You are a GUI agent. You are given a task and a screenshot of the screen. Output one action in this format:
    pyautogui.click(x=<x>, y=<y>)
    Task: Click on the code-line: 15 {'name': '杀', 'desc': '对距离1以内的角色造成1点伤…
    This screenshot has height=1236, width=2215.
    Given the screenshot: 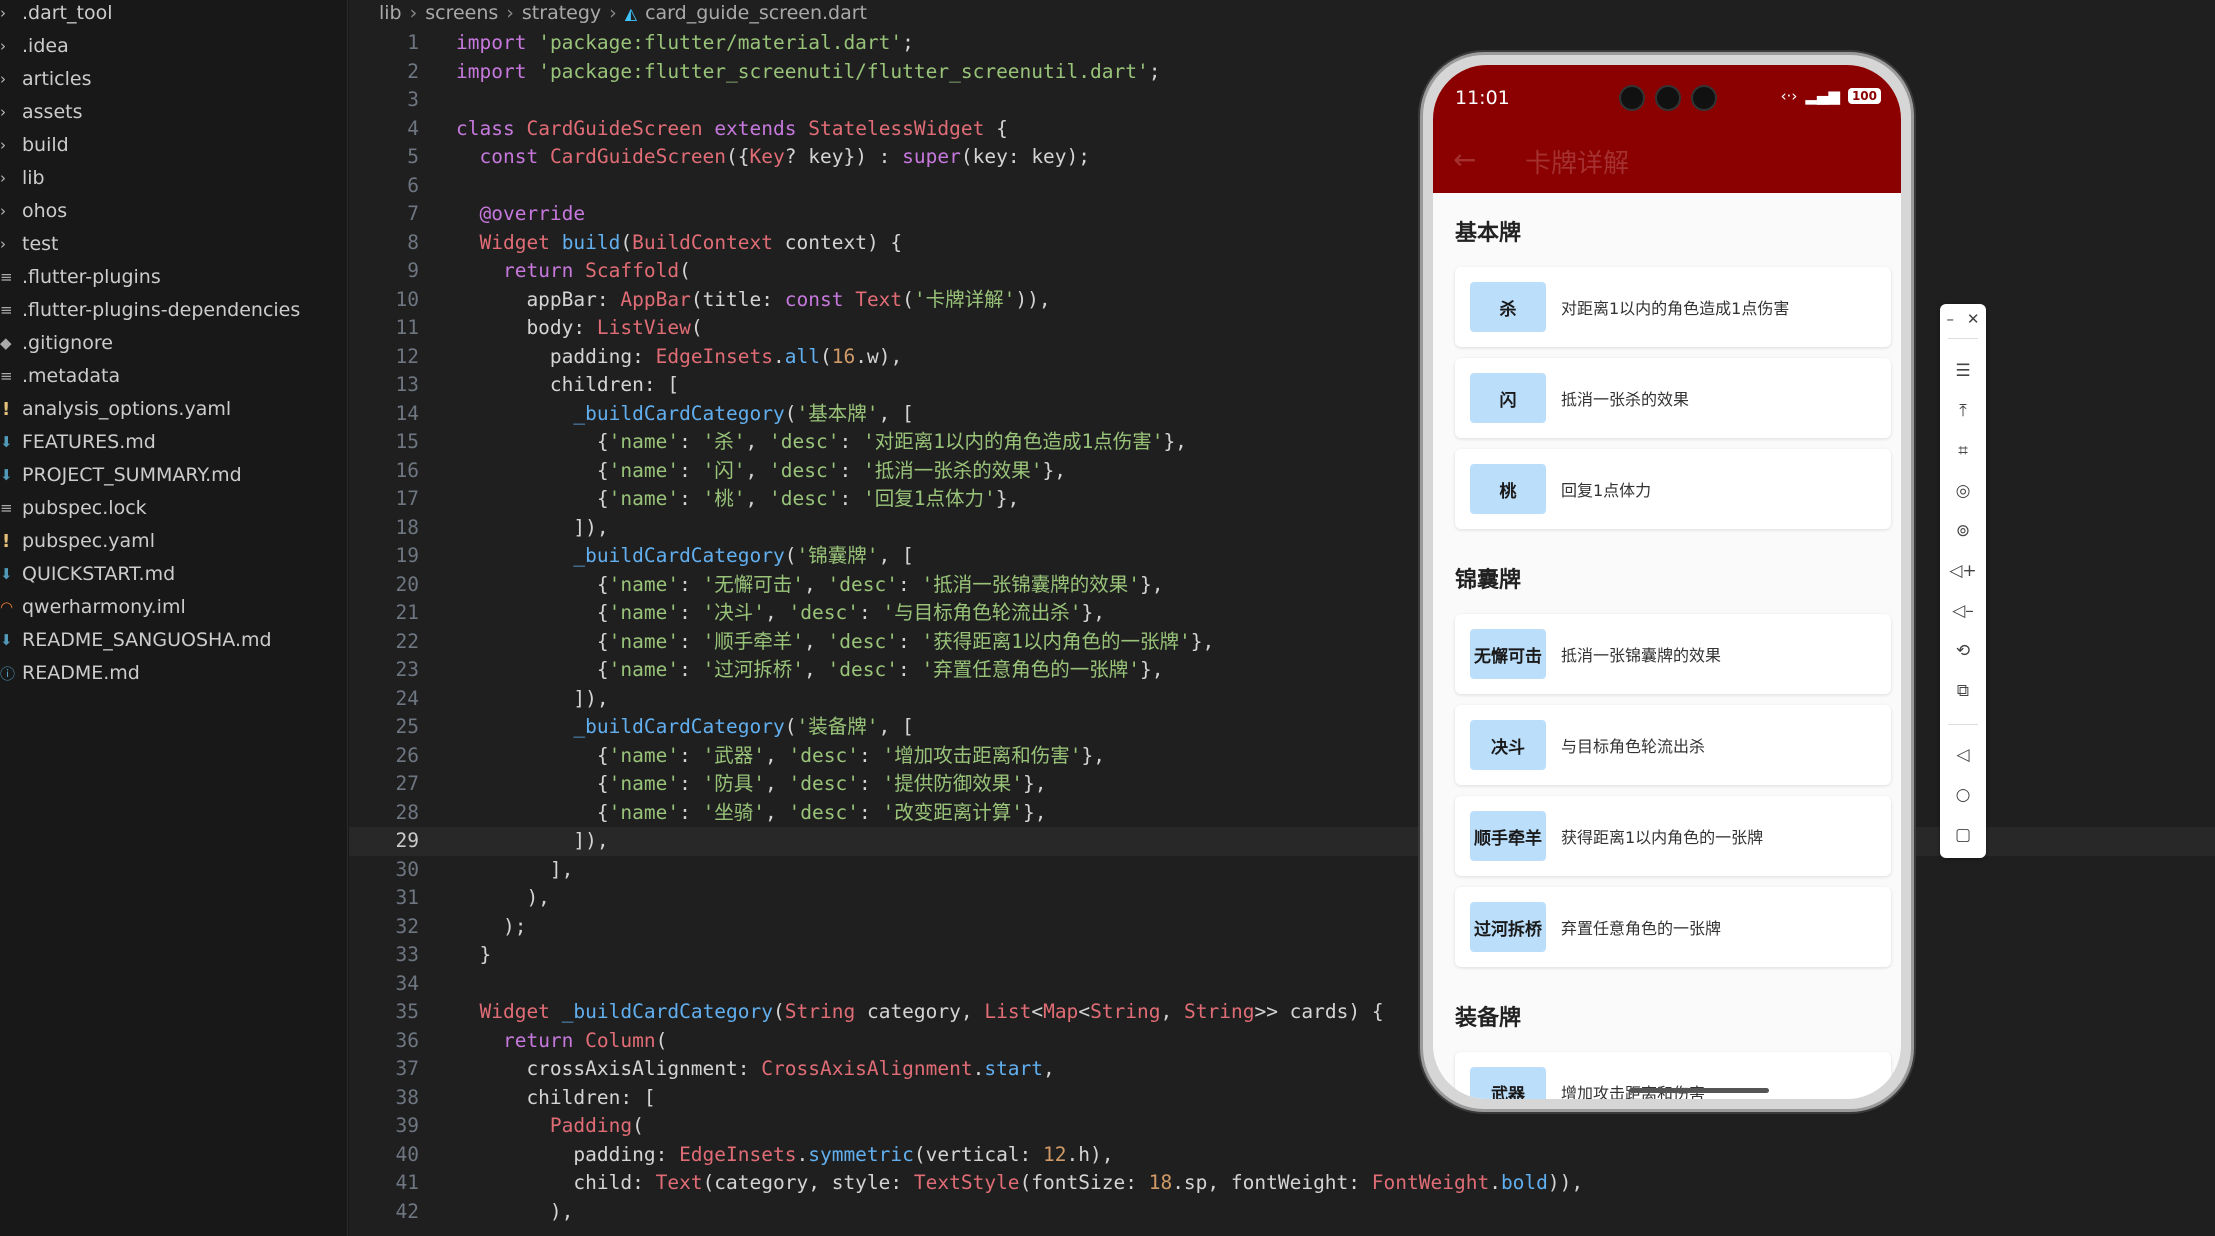 What is the action you would take?
    pyautogui.click(x=1282, y=442)
    